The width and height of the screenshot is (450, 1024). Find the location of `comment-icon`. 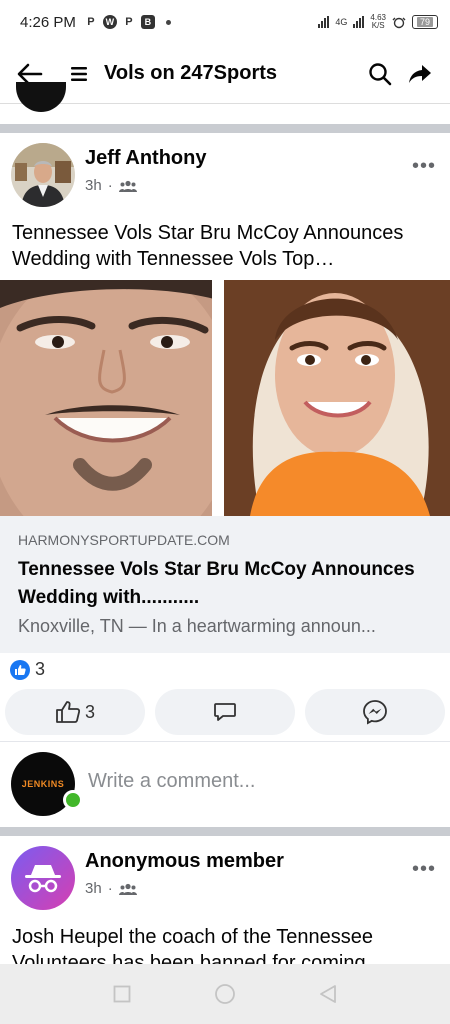

comment-icon is located at coordinates (225, 712).